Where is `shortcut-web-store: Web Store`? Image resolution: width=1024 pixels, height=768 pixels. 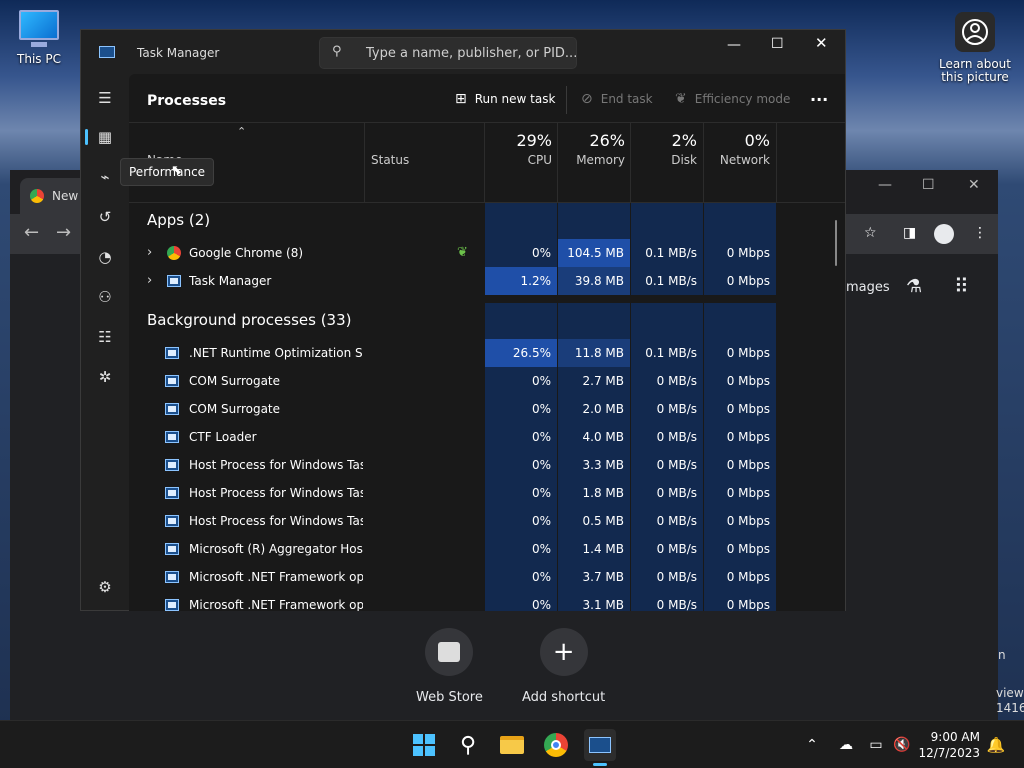
shortcut-web-store: Web Store is located at coordinates (449, 666).